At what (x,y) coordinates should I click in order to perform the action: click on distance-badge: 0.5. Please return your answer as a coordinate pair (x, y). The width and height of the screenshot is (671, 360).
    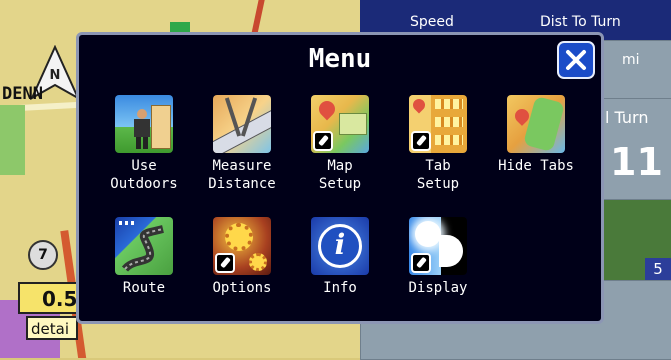
    Looking at the image, I should click on (48, 298).